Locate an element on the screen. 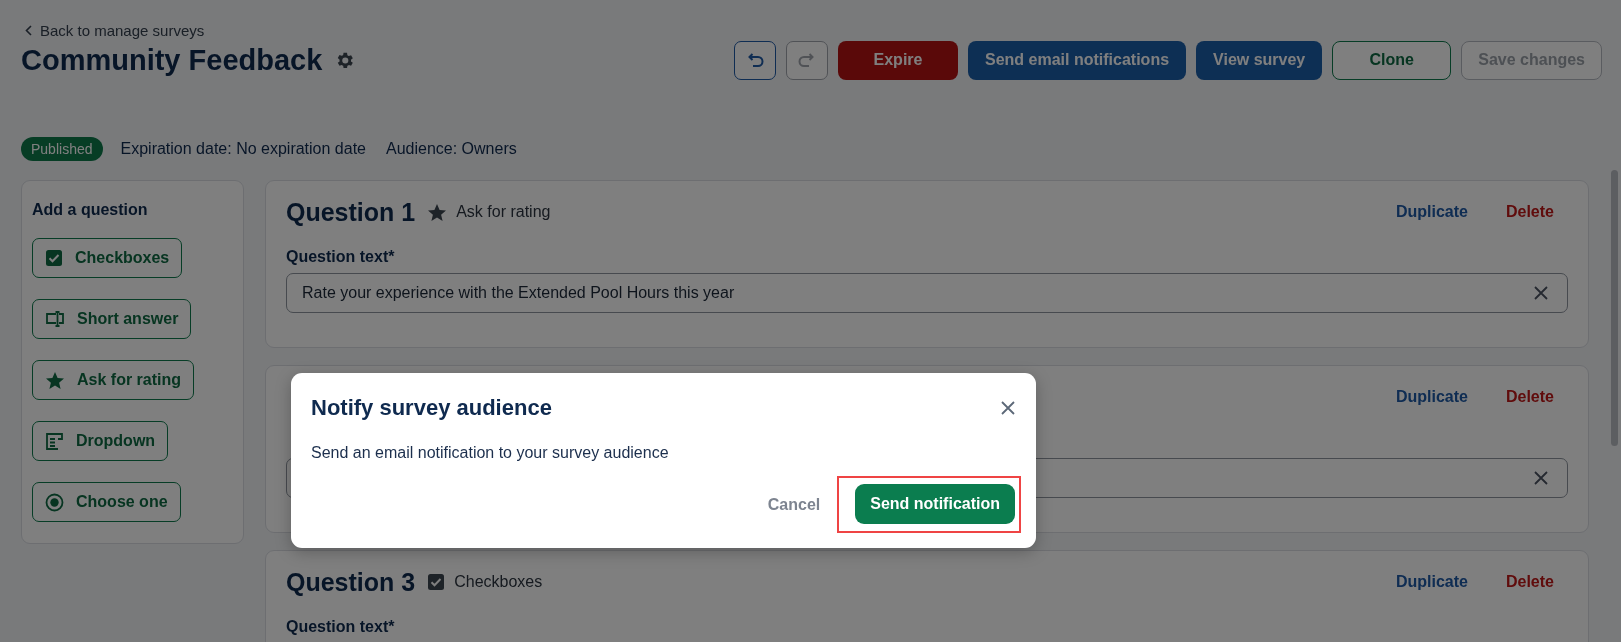  send-notification-button: Send notification is located at coordinates (935, 504).